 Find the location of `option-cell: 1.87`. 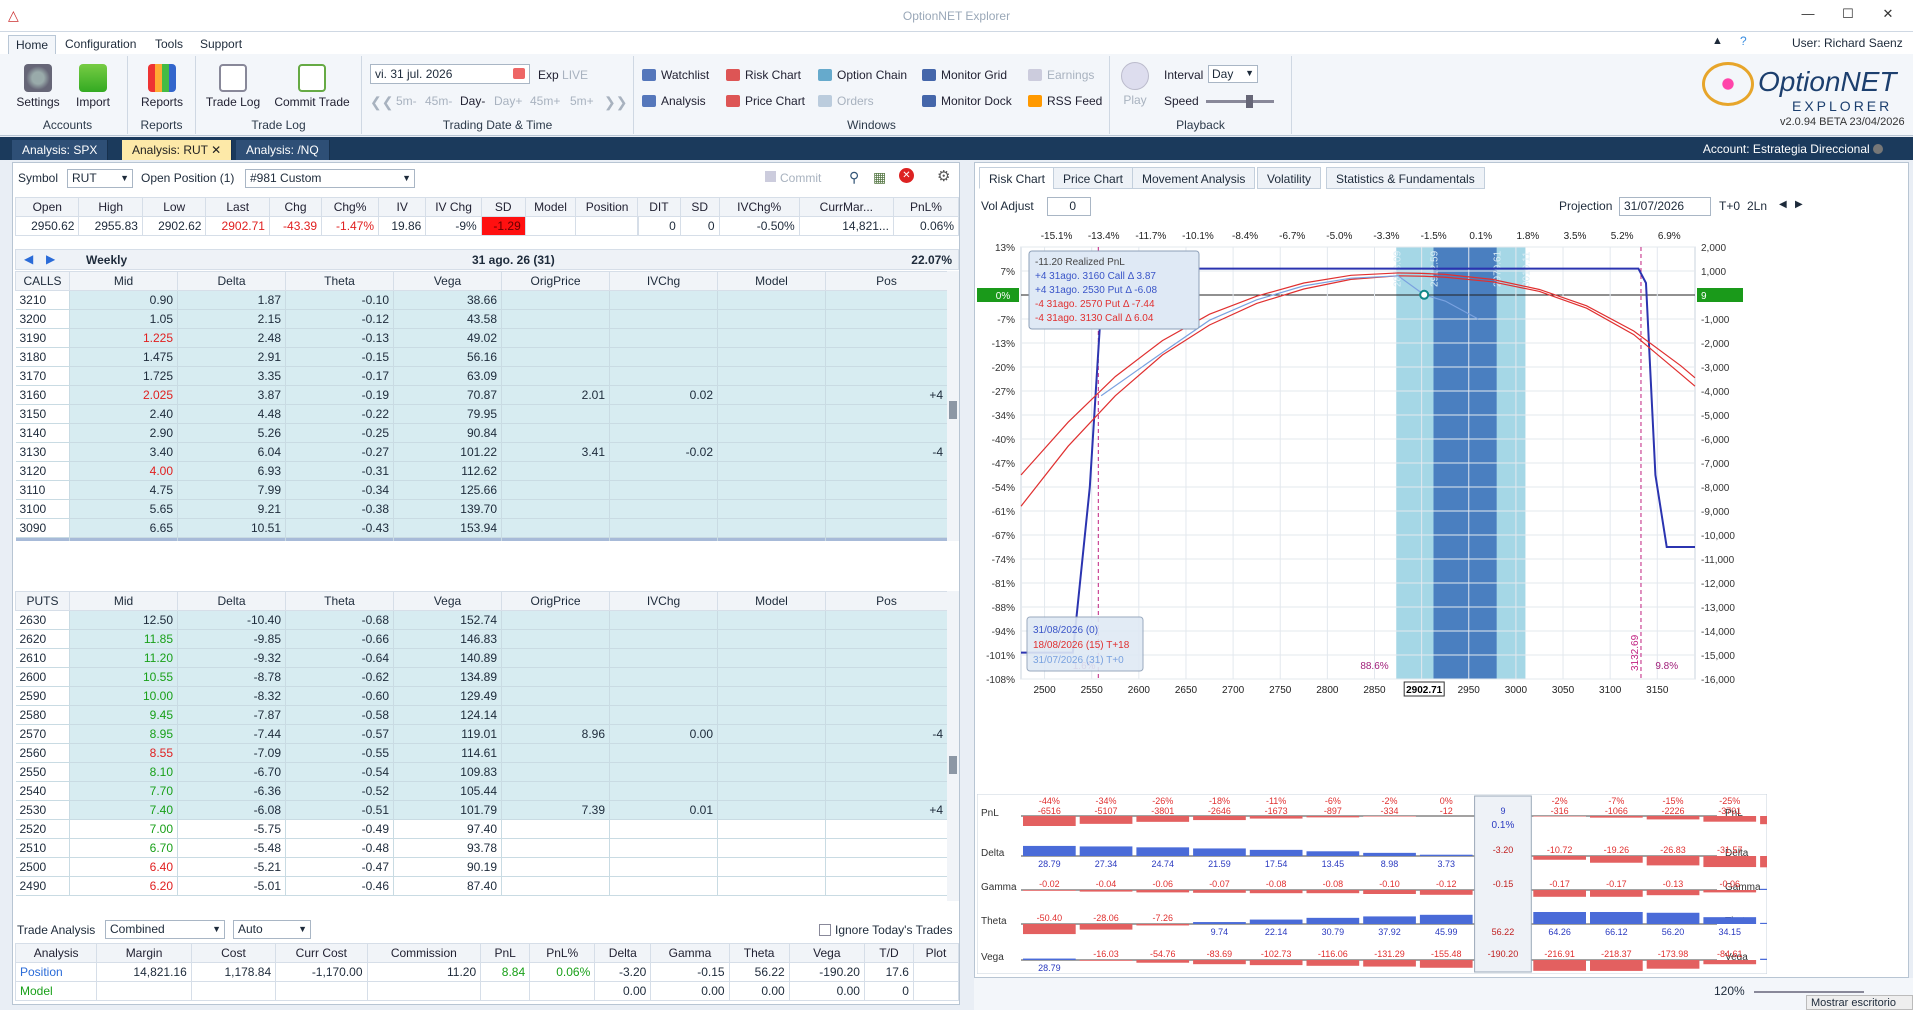

option-cell: 1.87 is located at coordinates (231, 300).